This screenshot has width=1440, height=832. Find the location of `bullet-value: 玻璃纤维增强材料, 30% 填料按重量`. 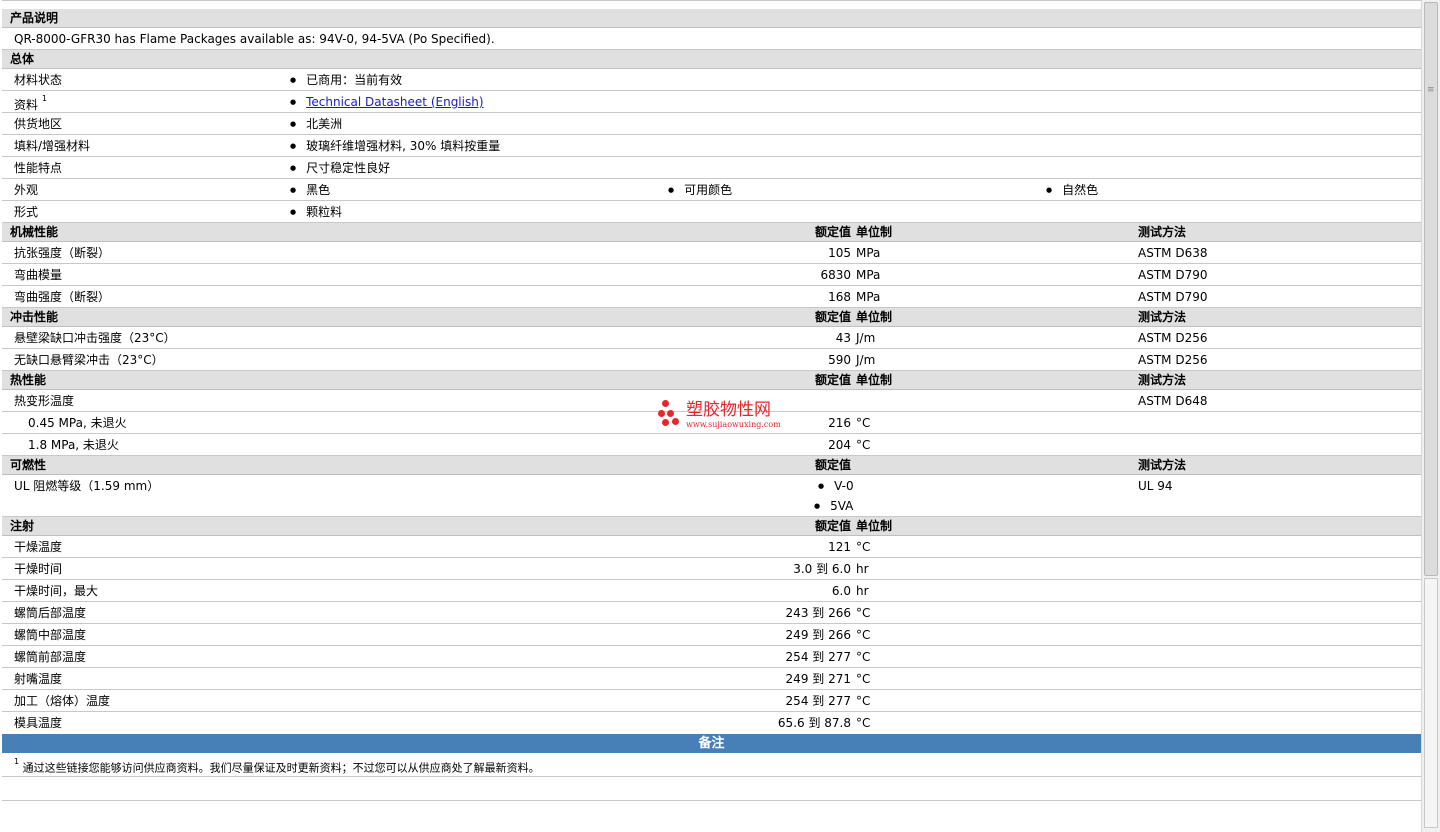

bullet-value: 玻璃纤维增强材料, 30% 填料按重量 is located at coordinates (395, 147).